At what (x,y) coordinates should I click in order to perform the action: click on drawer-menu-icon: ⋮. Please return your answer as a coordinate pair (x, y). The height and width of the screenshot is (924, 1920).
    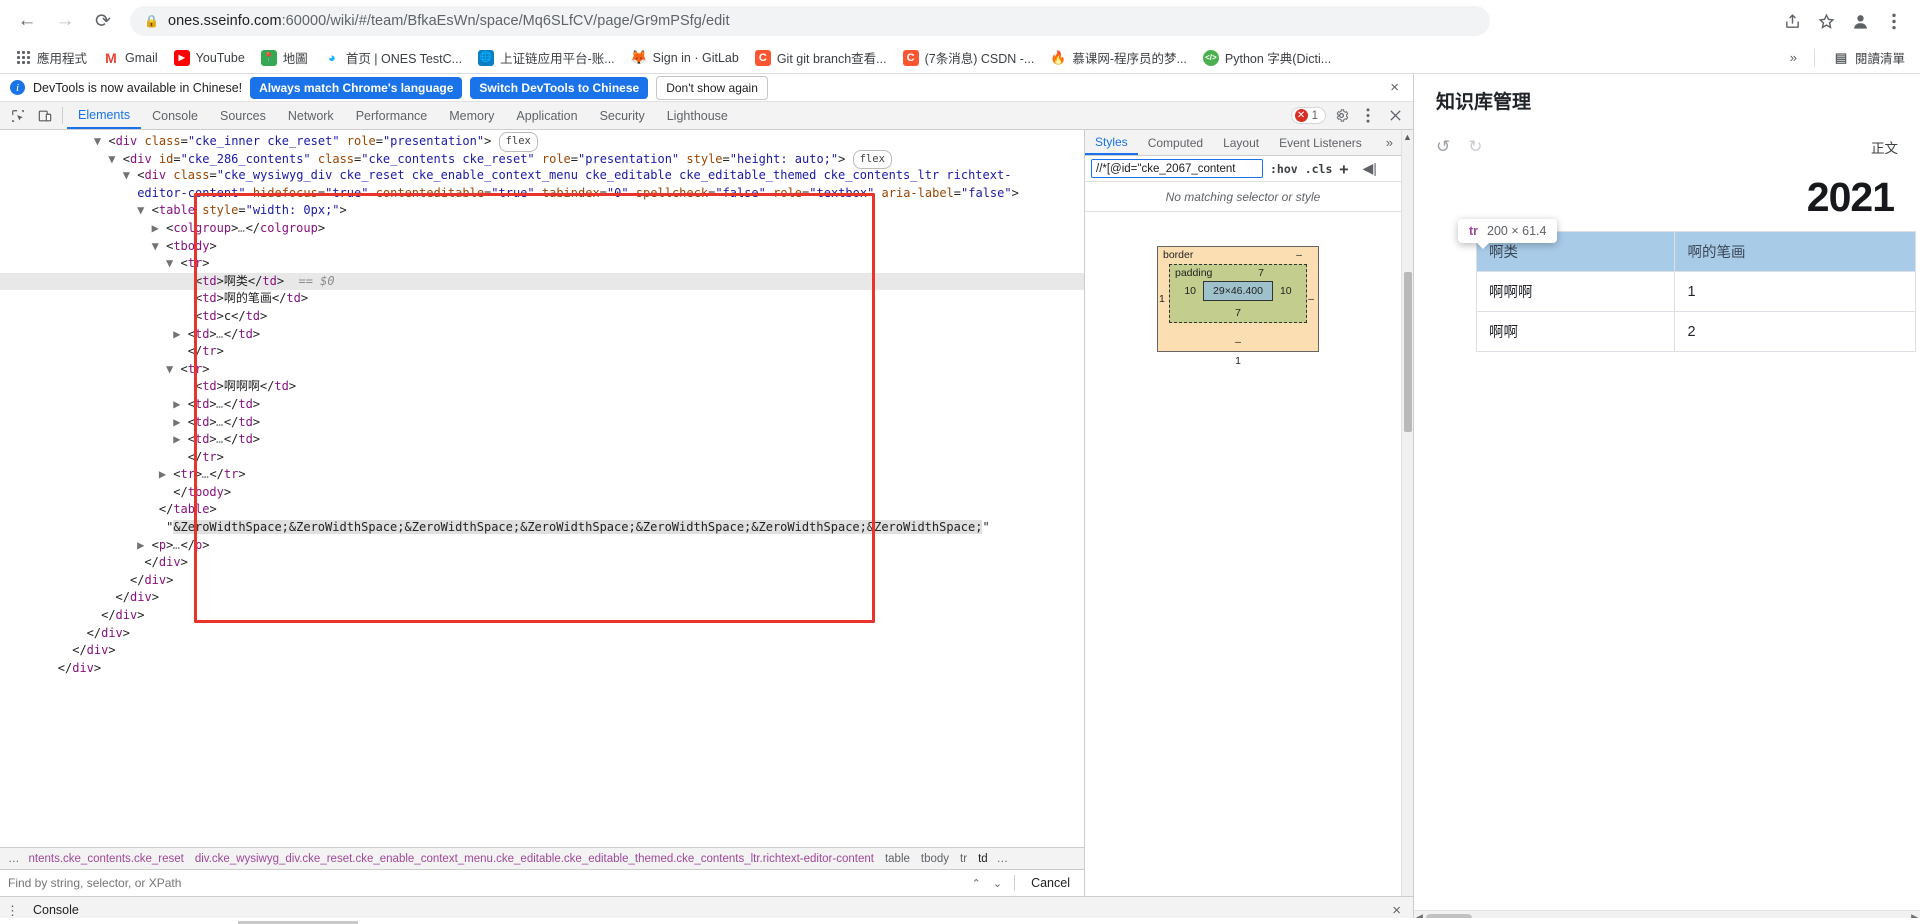
    Looking at the image, I should click on (12, 911).